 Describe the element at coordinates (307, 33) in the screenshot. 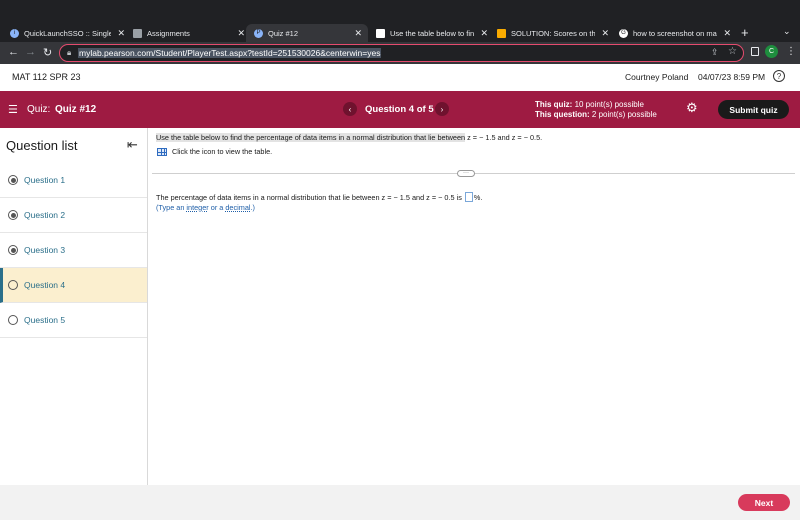

I see `browser-tab-quiz: P Quiz #12 ✕` at that location.